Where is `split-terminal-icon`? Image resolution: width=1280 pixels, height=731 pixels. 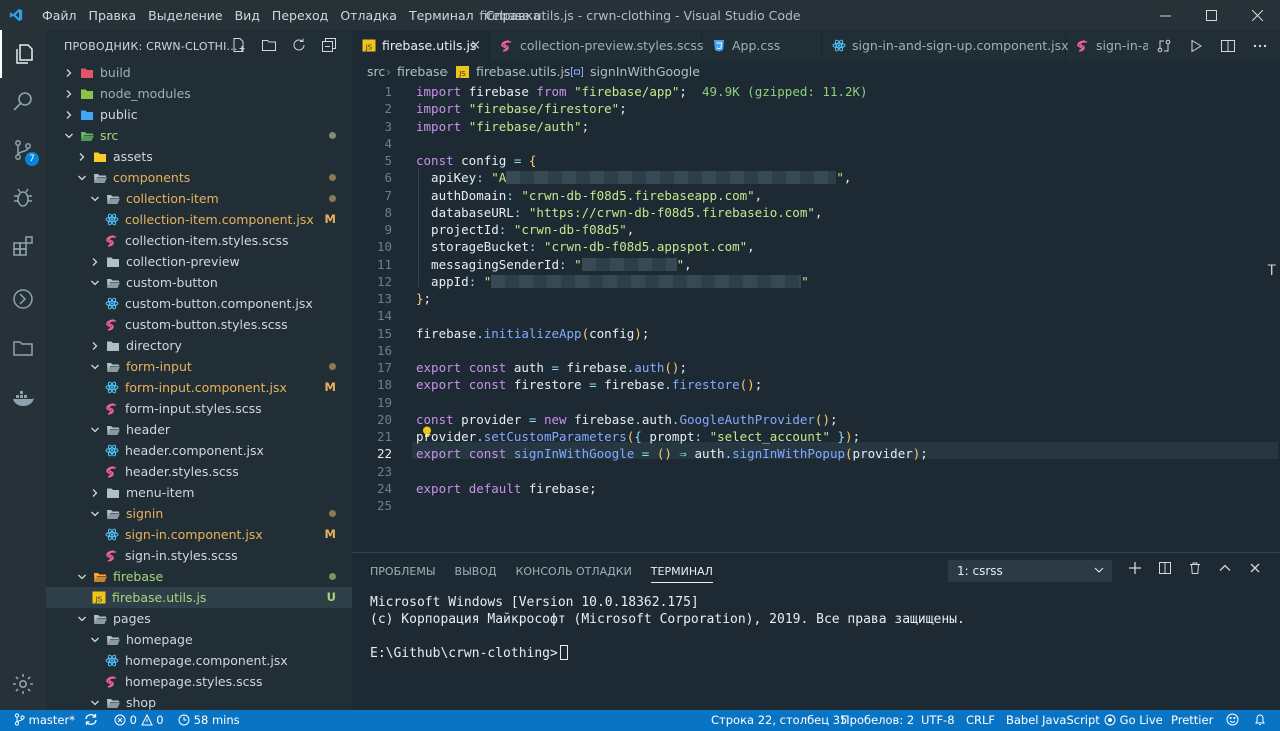 split-terminal-icon is located at coordinates (1165, 568).